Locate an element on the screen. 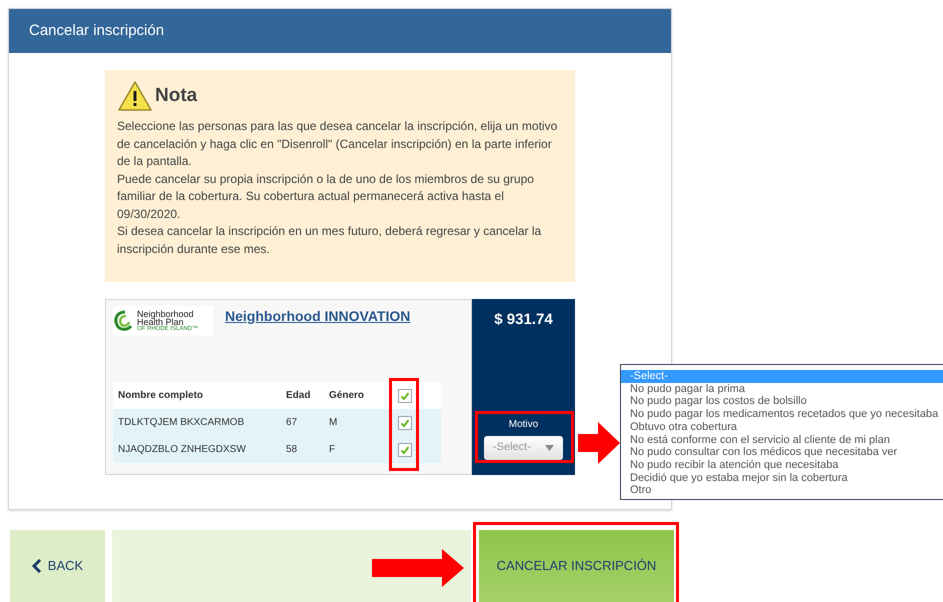 Image resolution: width=943 pixels, height=602 pixels. reason-label: Motivo is located at coordinates (523, 425).